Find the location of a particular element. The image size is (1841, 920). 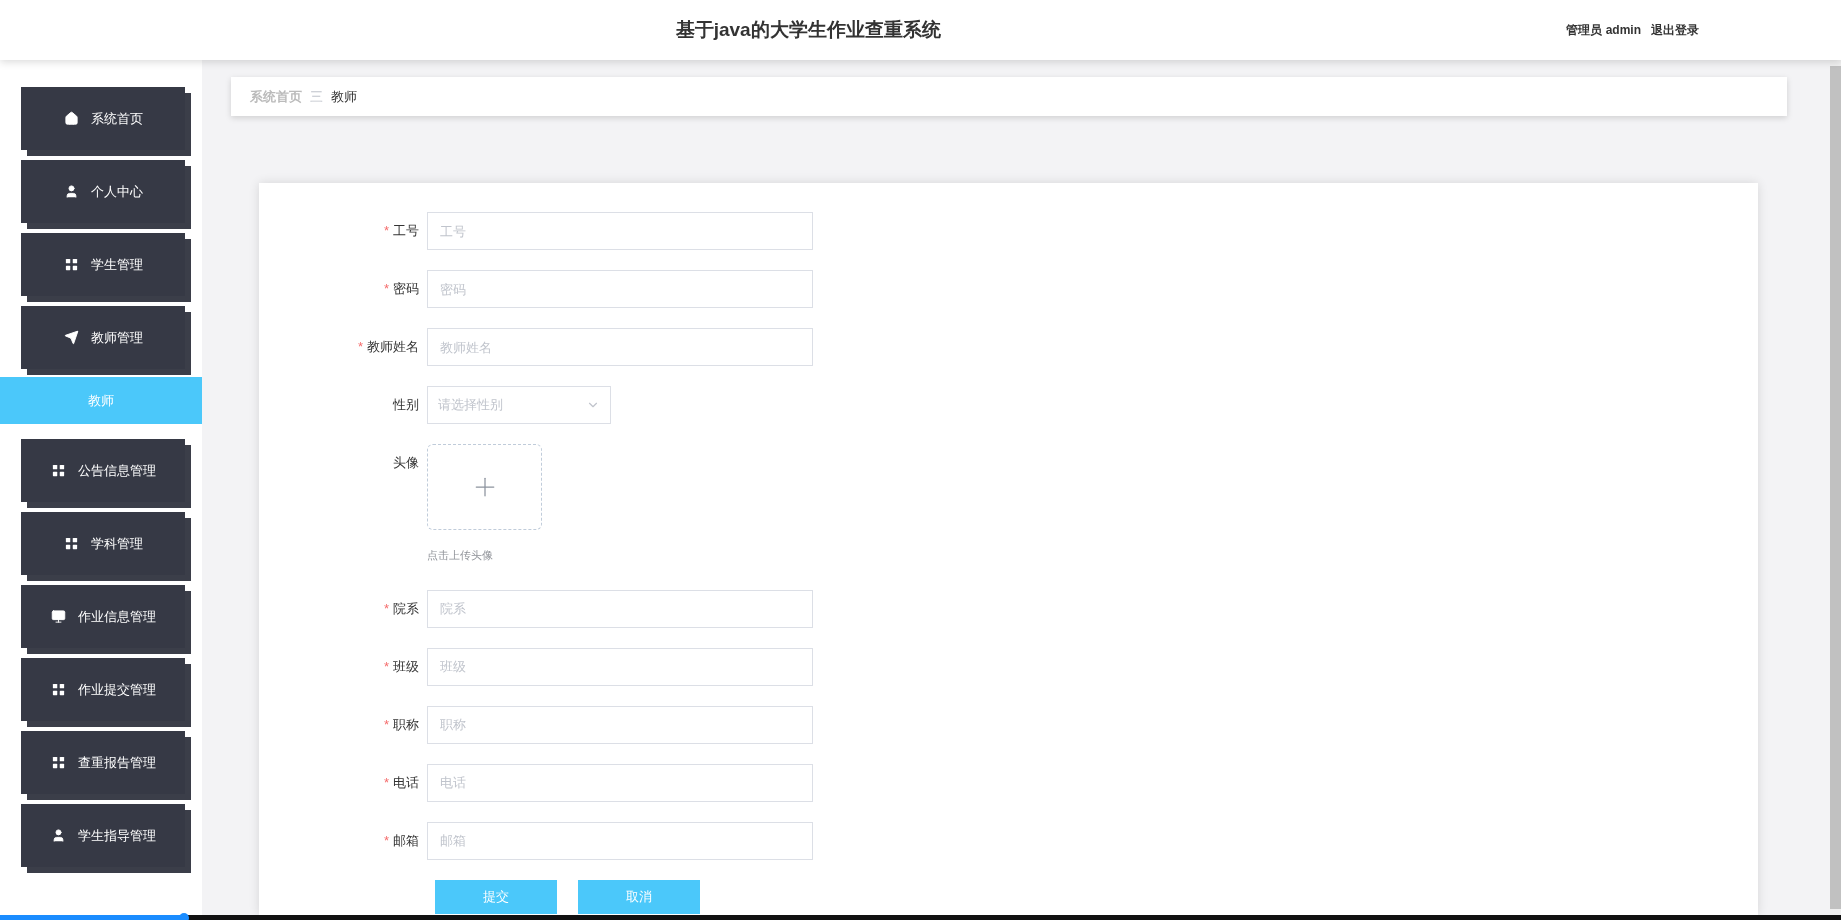

input-field: 班级 is located at coordinates (620, 666).